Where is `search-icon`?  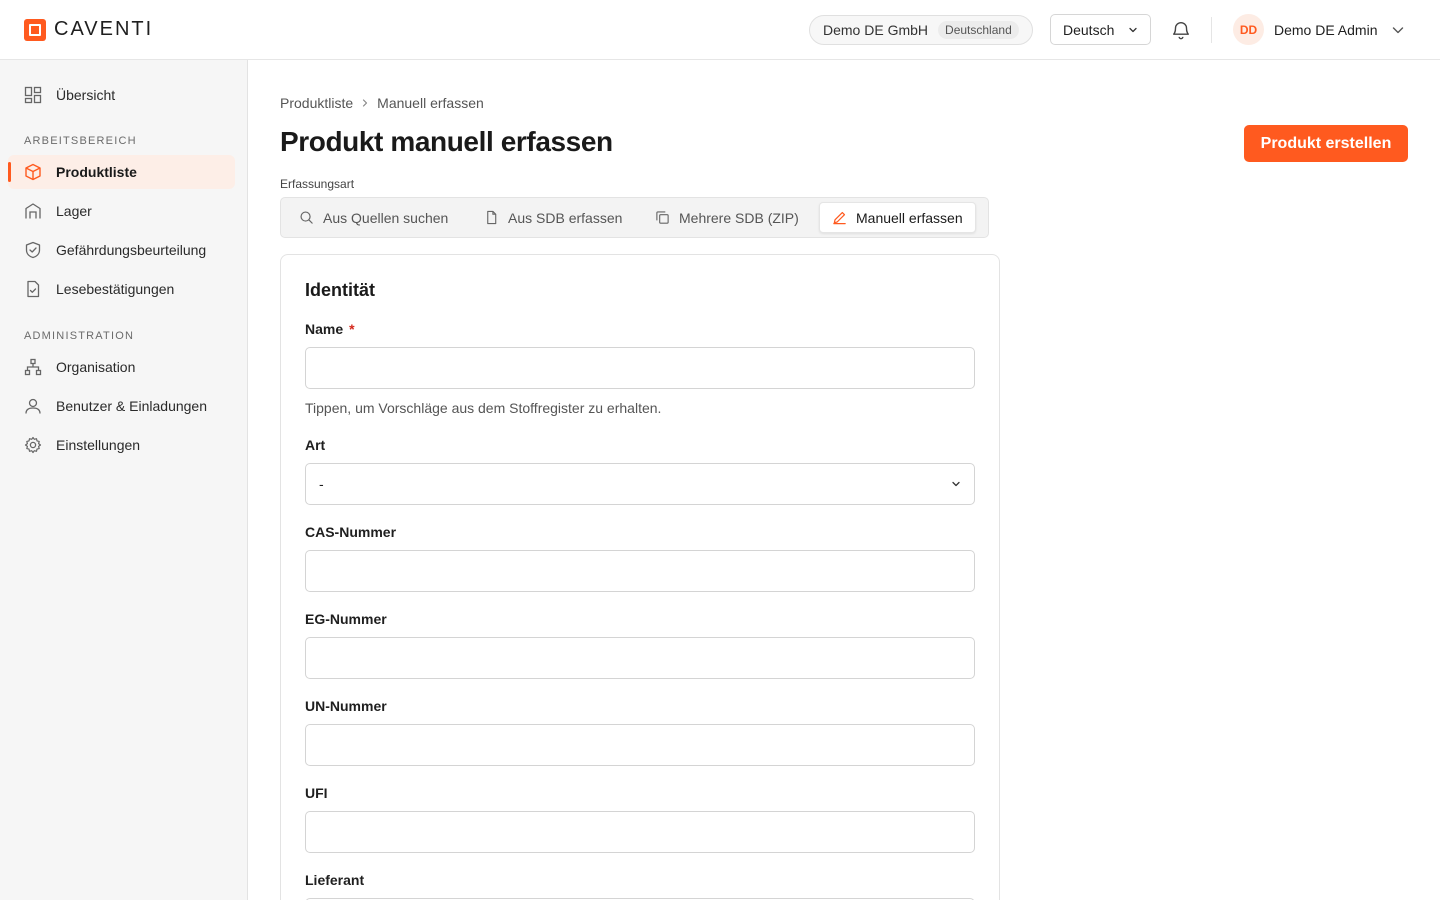
search-icon is located at coordinates (306, 217).